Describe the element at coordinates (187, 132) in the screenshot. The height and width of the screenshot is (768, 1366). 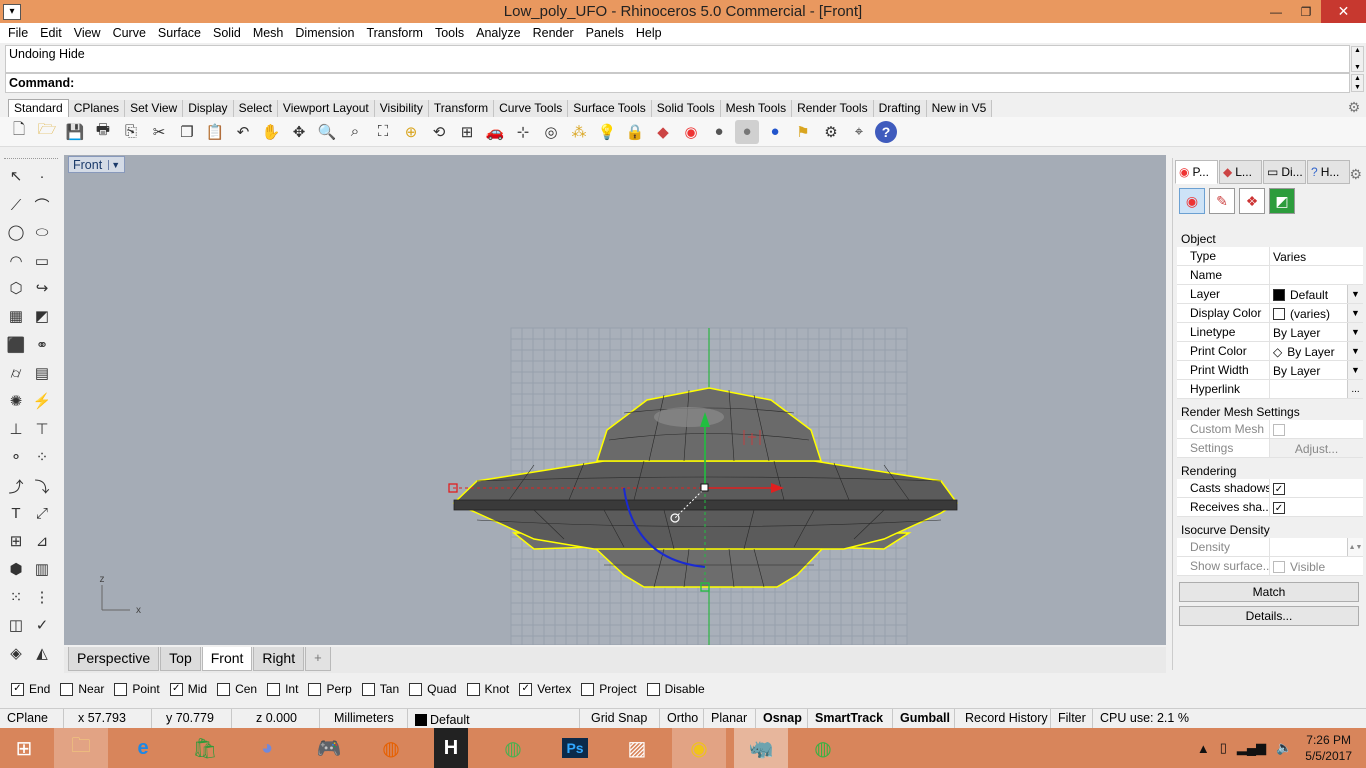
I see `copy-icon: ❐` at that location.